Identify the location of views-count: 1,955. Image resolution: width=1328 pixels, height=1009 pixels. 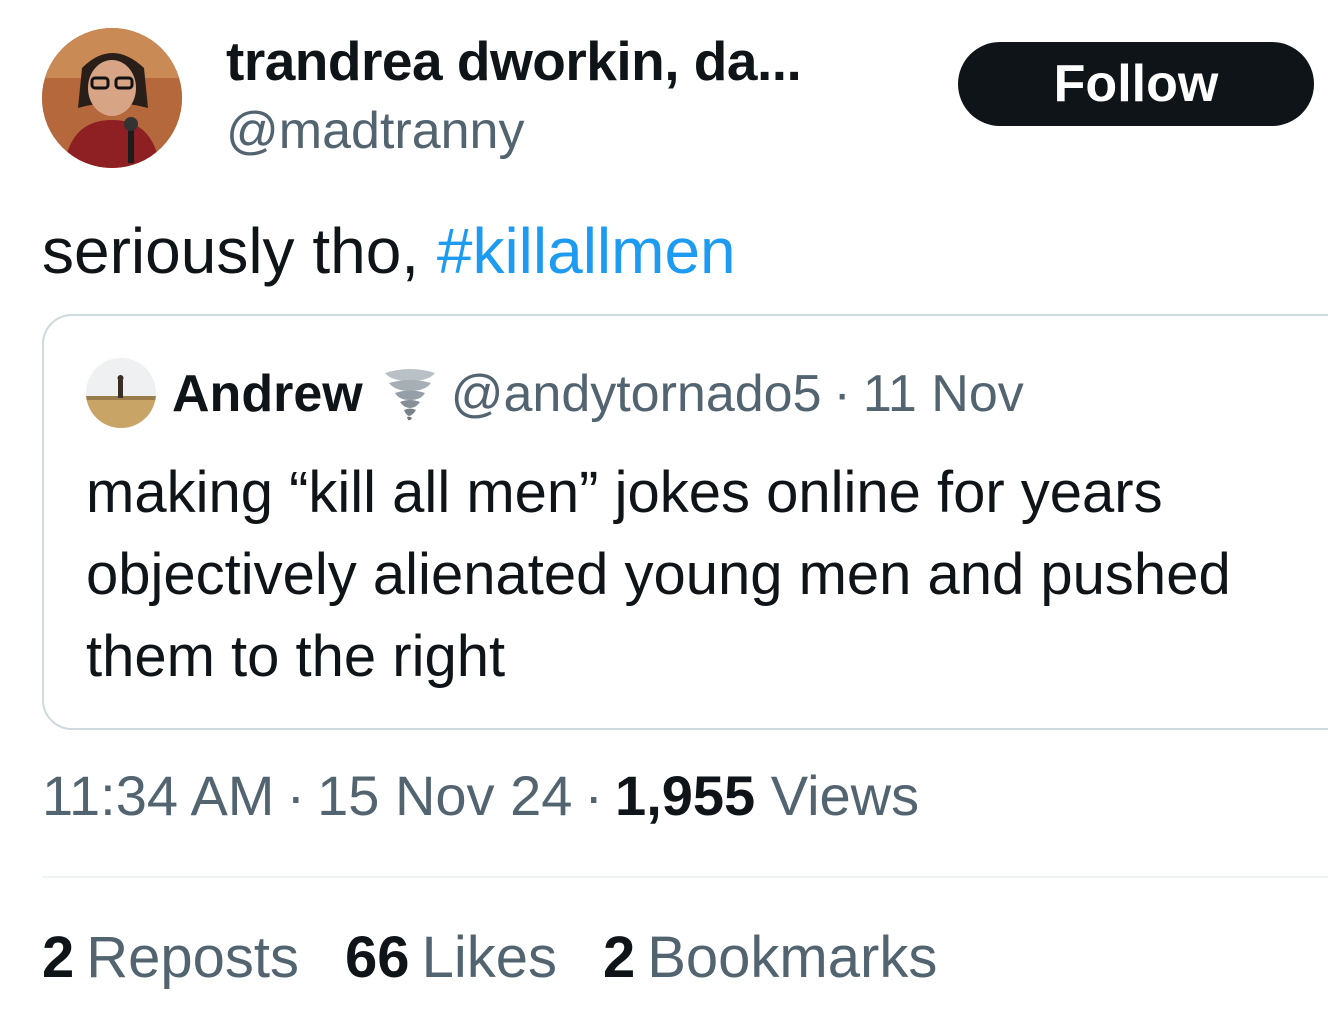
(685, 795).